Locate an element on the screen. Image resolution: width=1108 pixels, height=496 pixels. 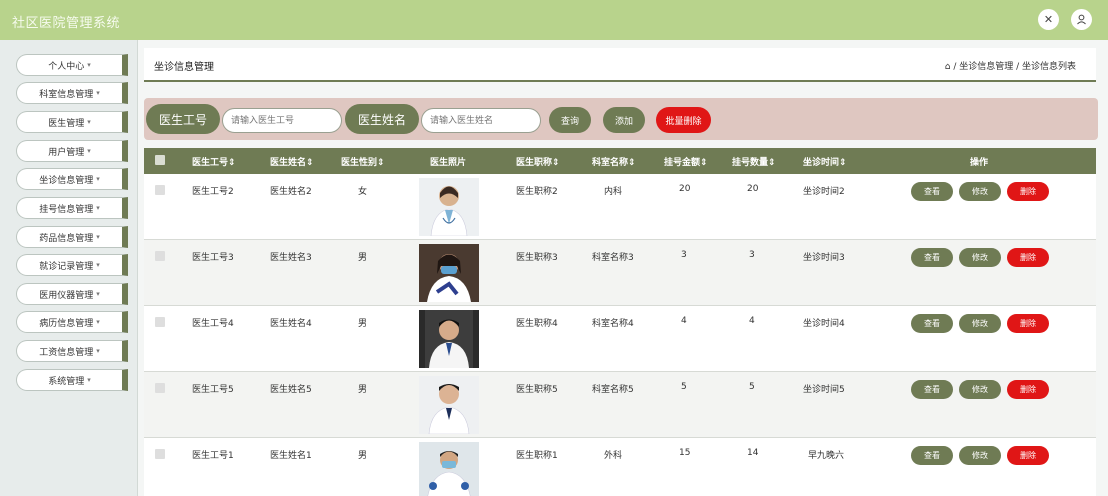
col-time: 坐诊时间⇕ is located at coordinates (825, 161).